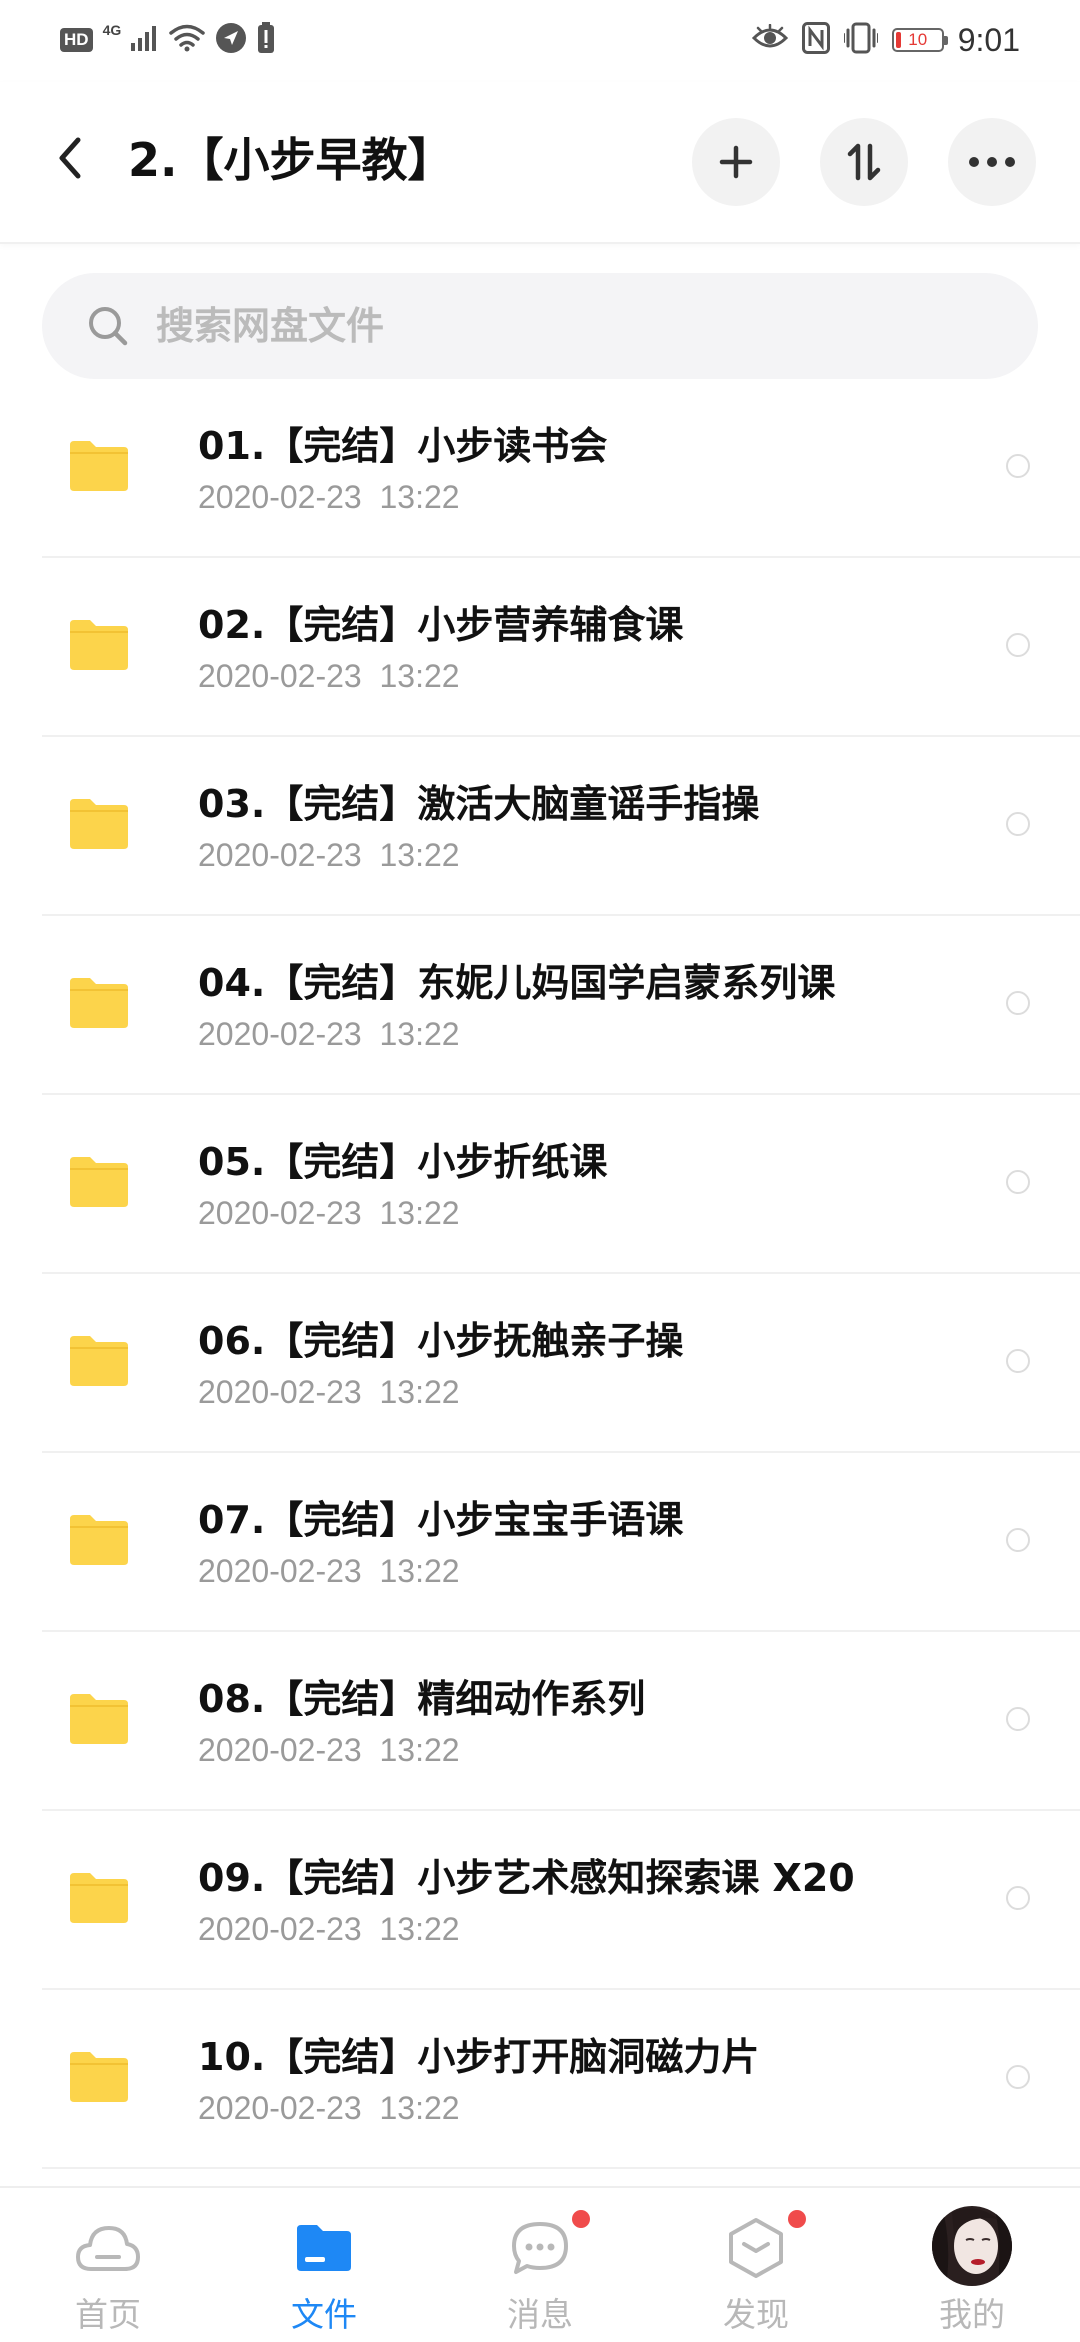 This screenshot has height=2342, width=1080. Describe the element at coordinates (561, 2079) in the screenshot. I see `file-row: 10.【完结】小步打开脑洞磁力片 2020-02-23 13:22` at that location.